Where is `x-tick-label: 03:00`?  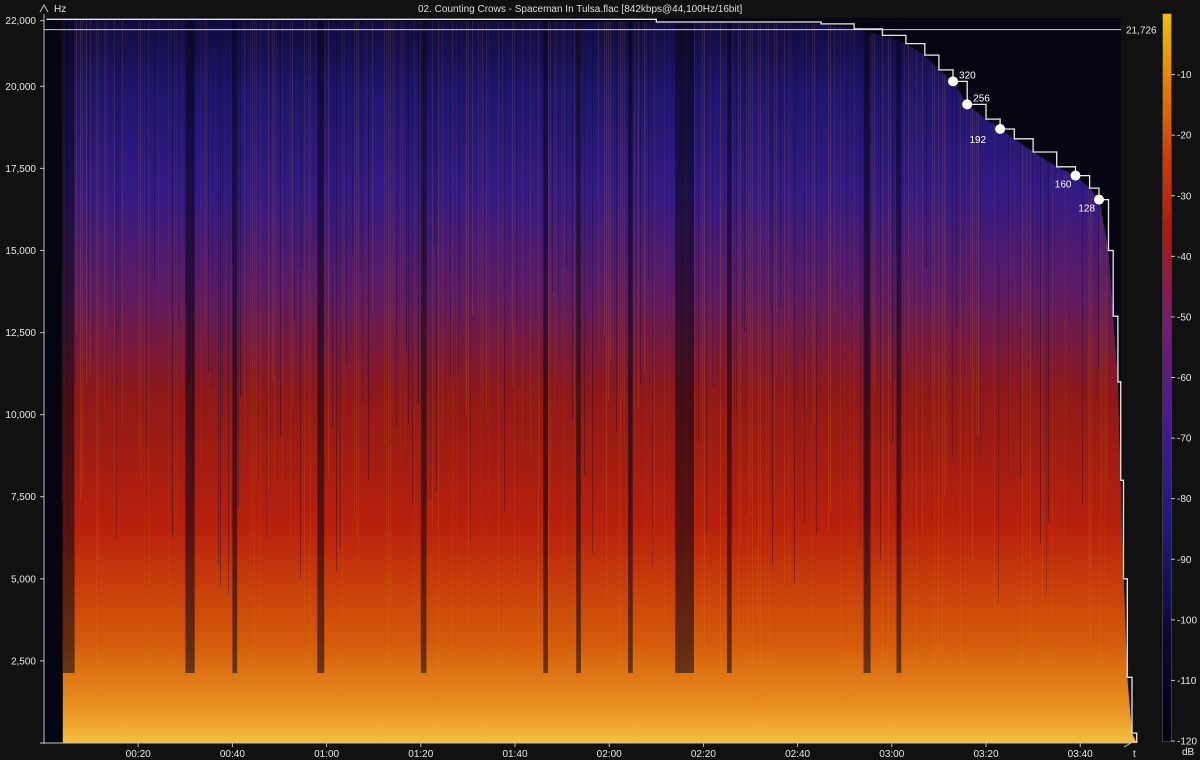 x-tick-label: 03:00 is located at coordinates (891, 754).